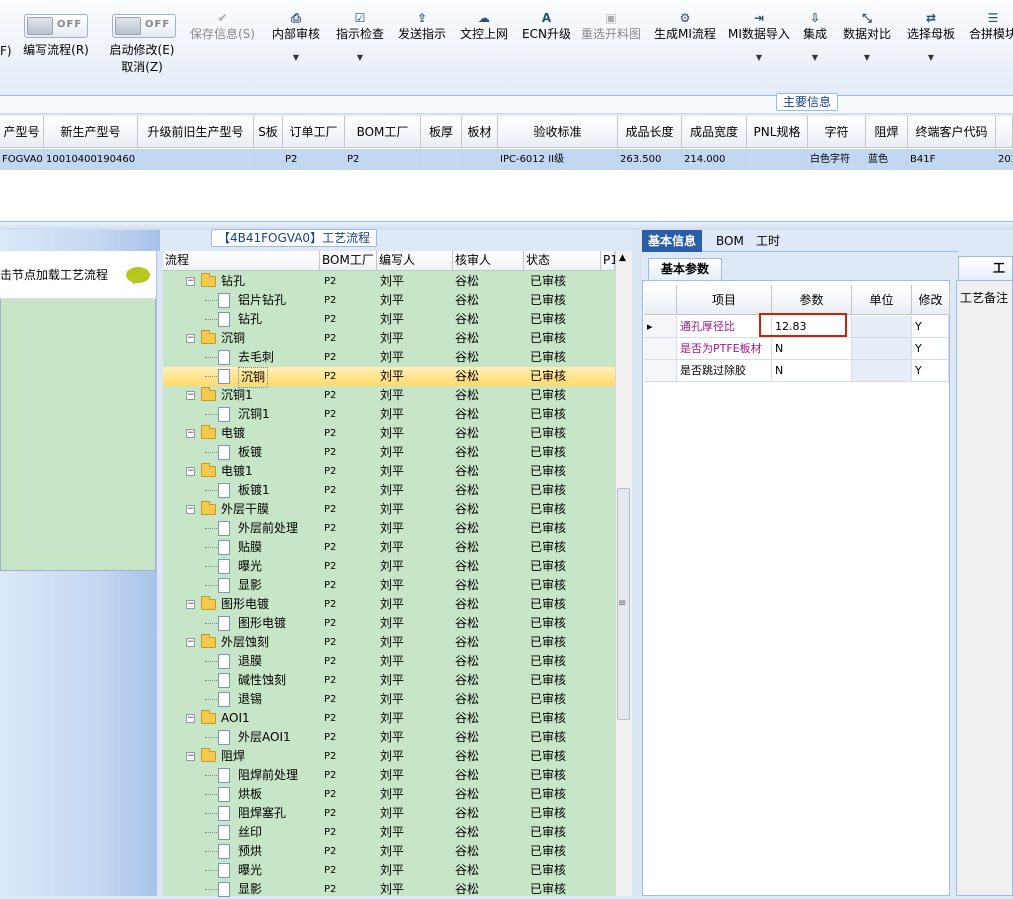 The height and width of the screenshot is (899, 1013). What do you see at coordinates (506, 226) in the screenshot?
I see `horizontal-splitter` at bounding box center [506, 226].